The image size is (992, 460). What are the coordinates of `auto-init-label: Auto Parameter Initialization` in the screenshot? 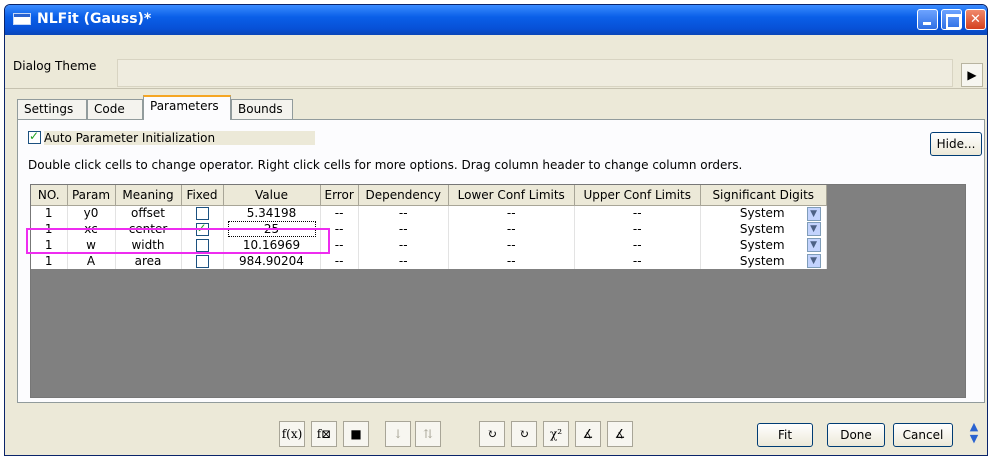 It's located at (180, 137).